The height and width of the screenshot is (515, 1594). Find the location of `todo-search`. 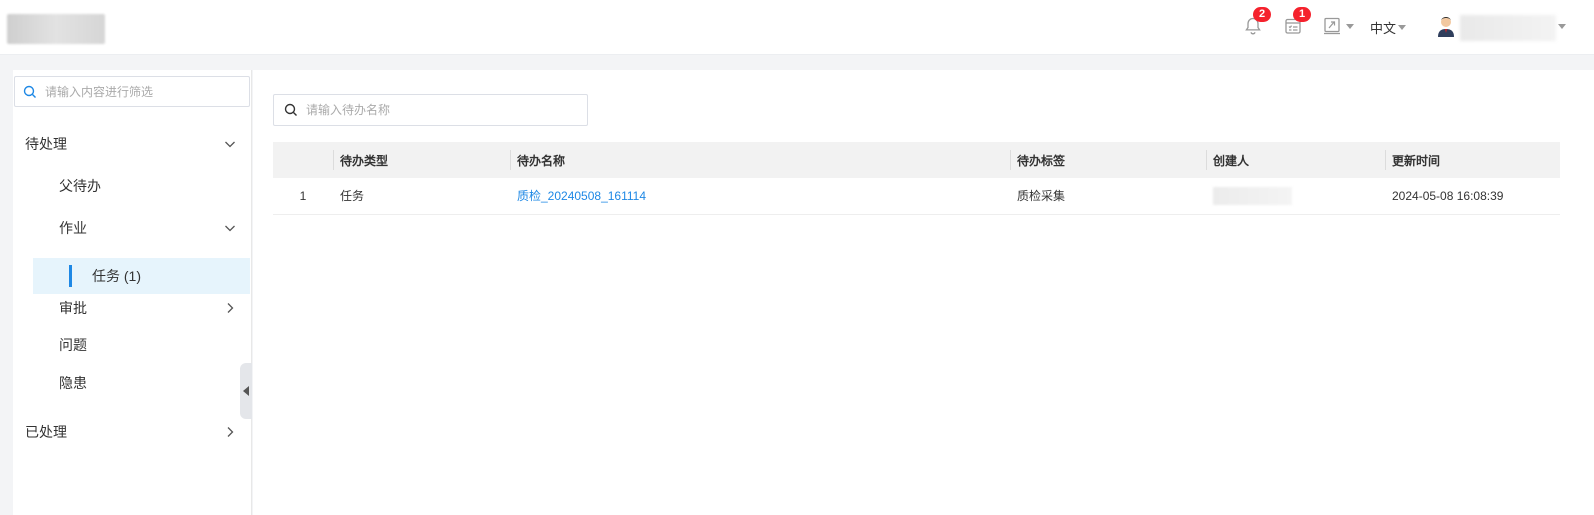

todo-search is located at coordinates (430, 110).